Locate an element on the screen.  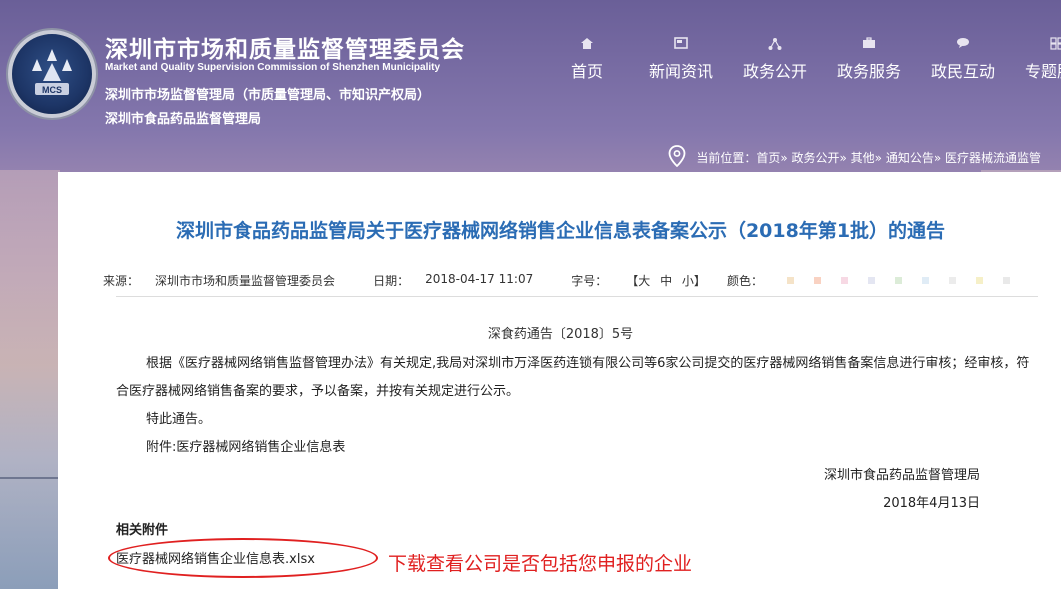
nav-label: 首页 is located at coordinates (586, 71).